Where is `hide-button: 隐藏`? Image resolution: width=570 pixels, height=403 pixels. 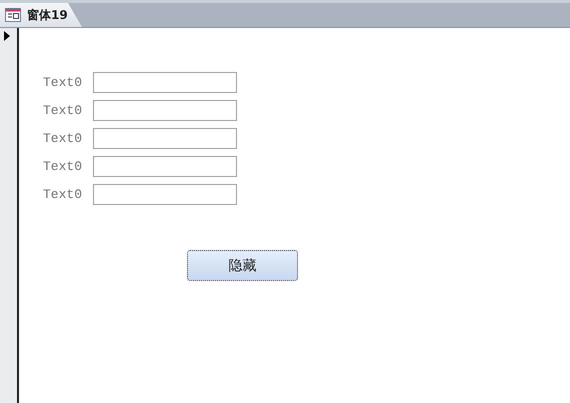 hide-button: 隐藏 is located at coordinates (242, 265).